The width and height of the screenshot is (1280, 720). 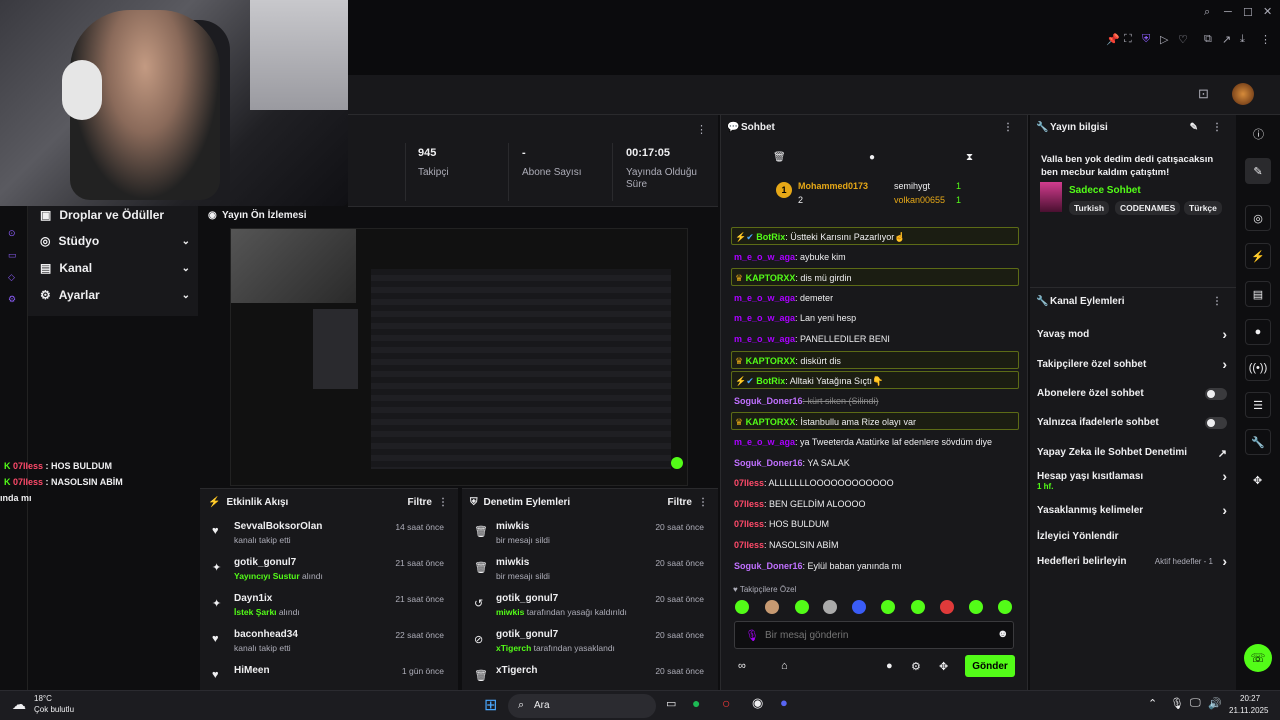 What do you see at coordinates (1242, 39) in the screenshot?
I see `download-icon: ⤓` at bounding box center [1242, 39].